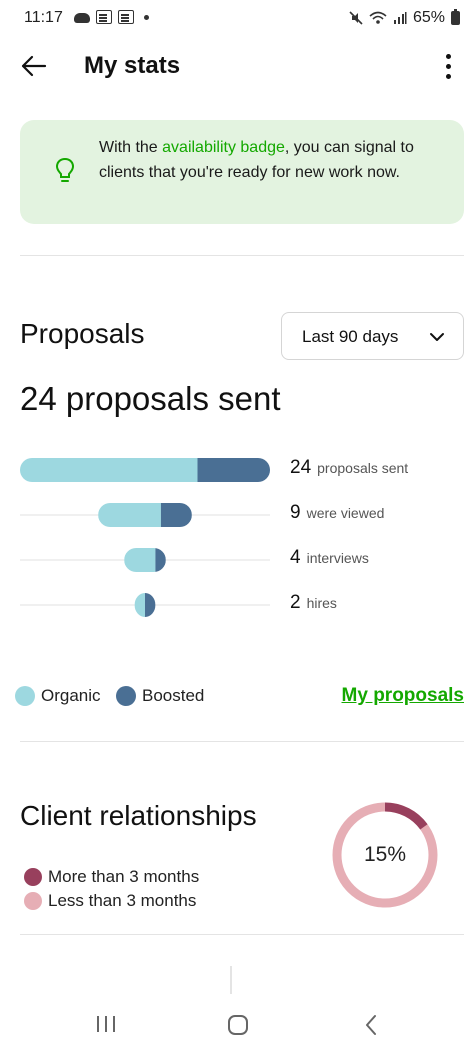  I want to click on funnel-value: 2, so click(295, 602).